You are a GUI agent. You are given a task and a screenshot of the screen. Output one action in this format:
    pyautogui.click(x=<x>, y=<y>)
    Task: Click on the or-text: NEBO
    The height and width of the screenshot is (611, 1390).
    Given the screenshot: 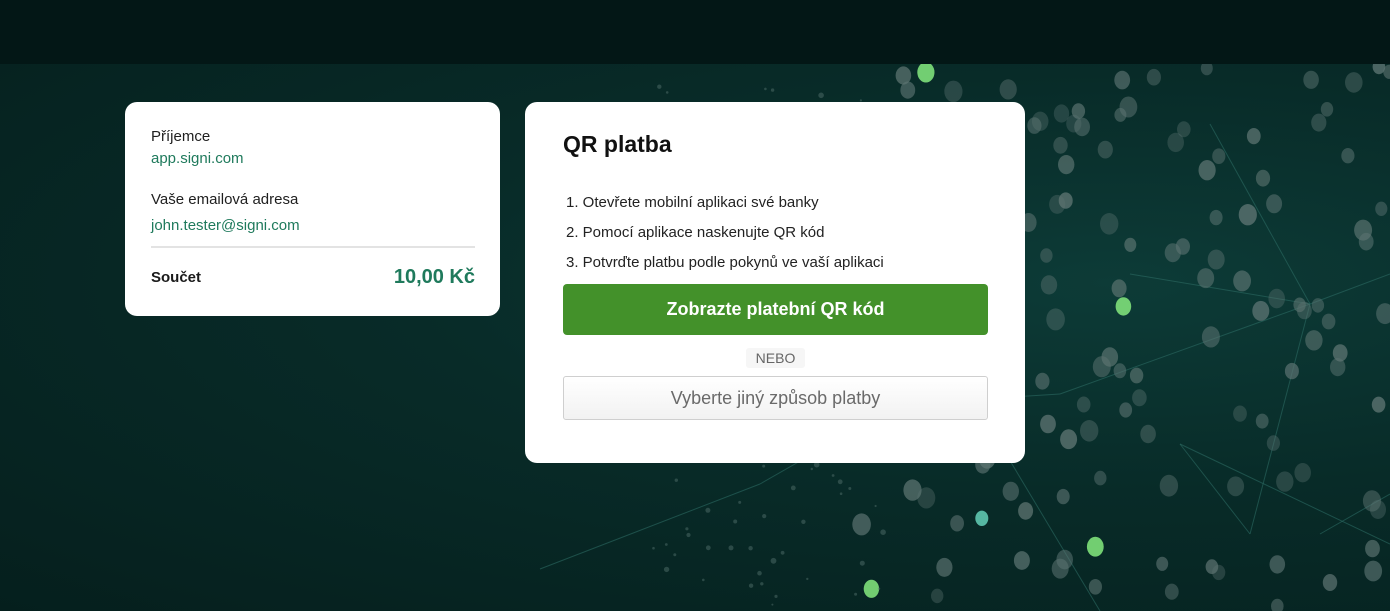 What is the action you would take?
    pyautogui.click(x=775, y=358)
    